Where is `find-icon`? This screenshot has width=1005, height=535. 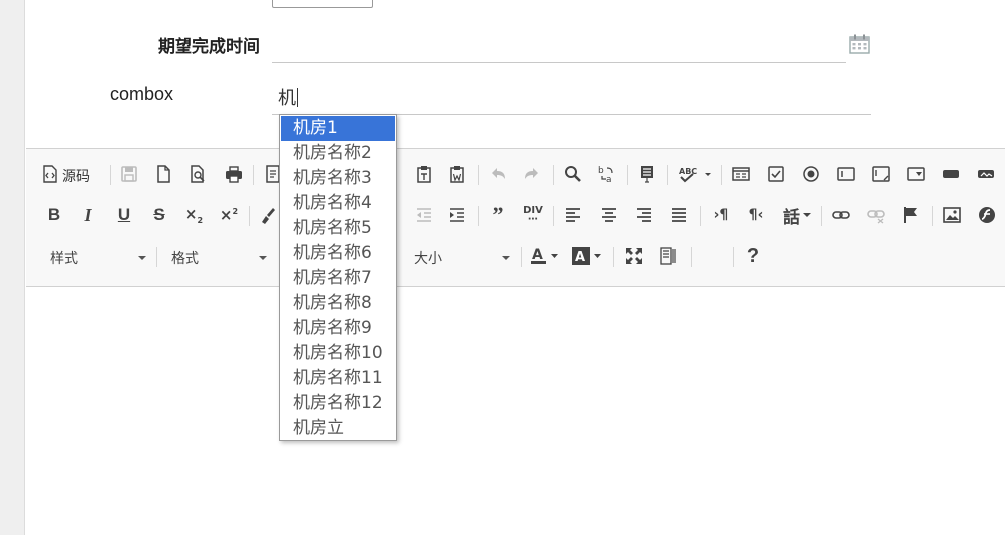
find-icon is located at coordinates (573, 174).